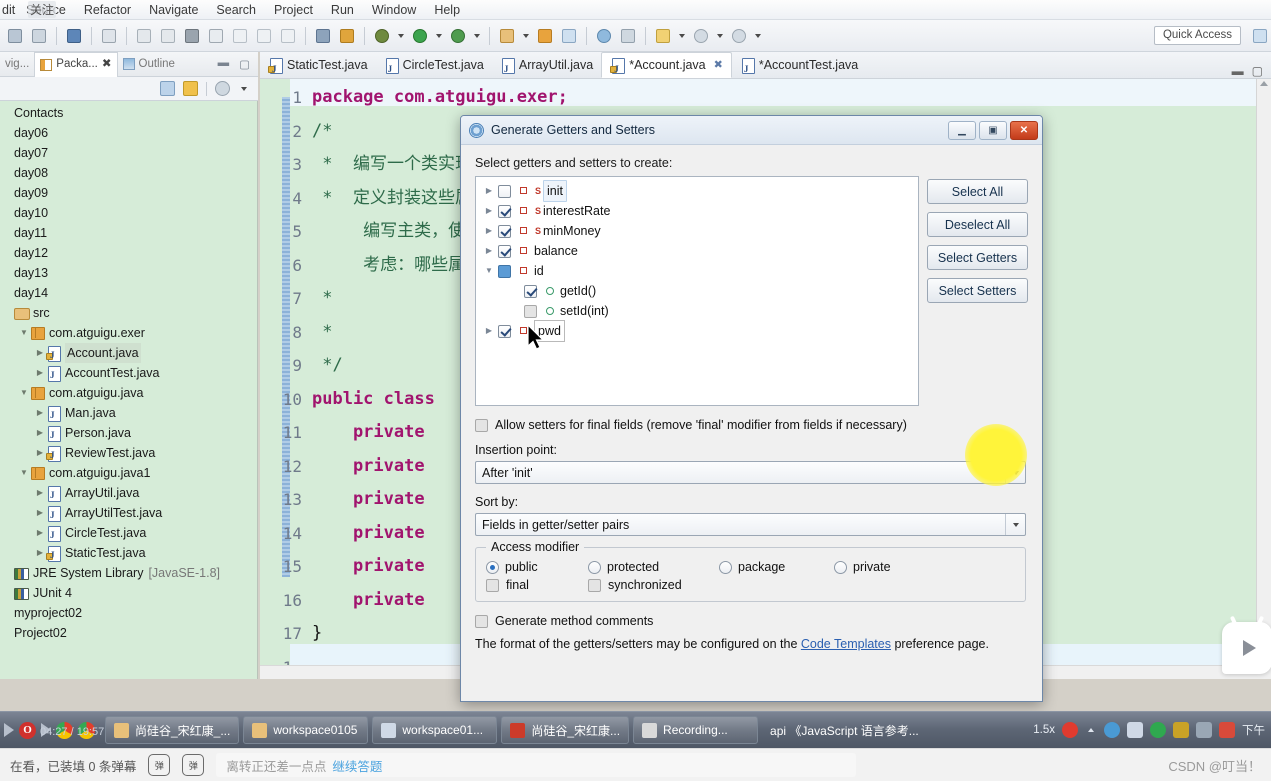  I want to click on radio-public-icon, so click(492, 567).